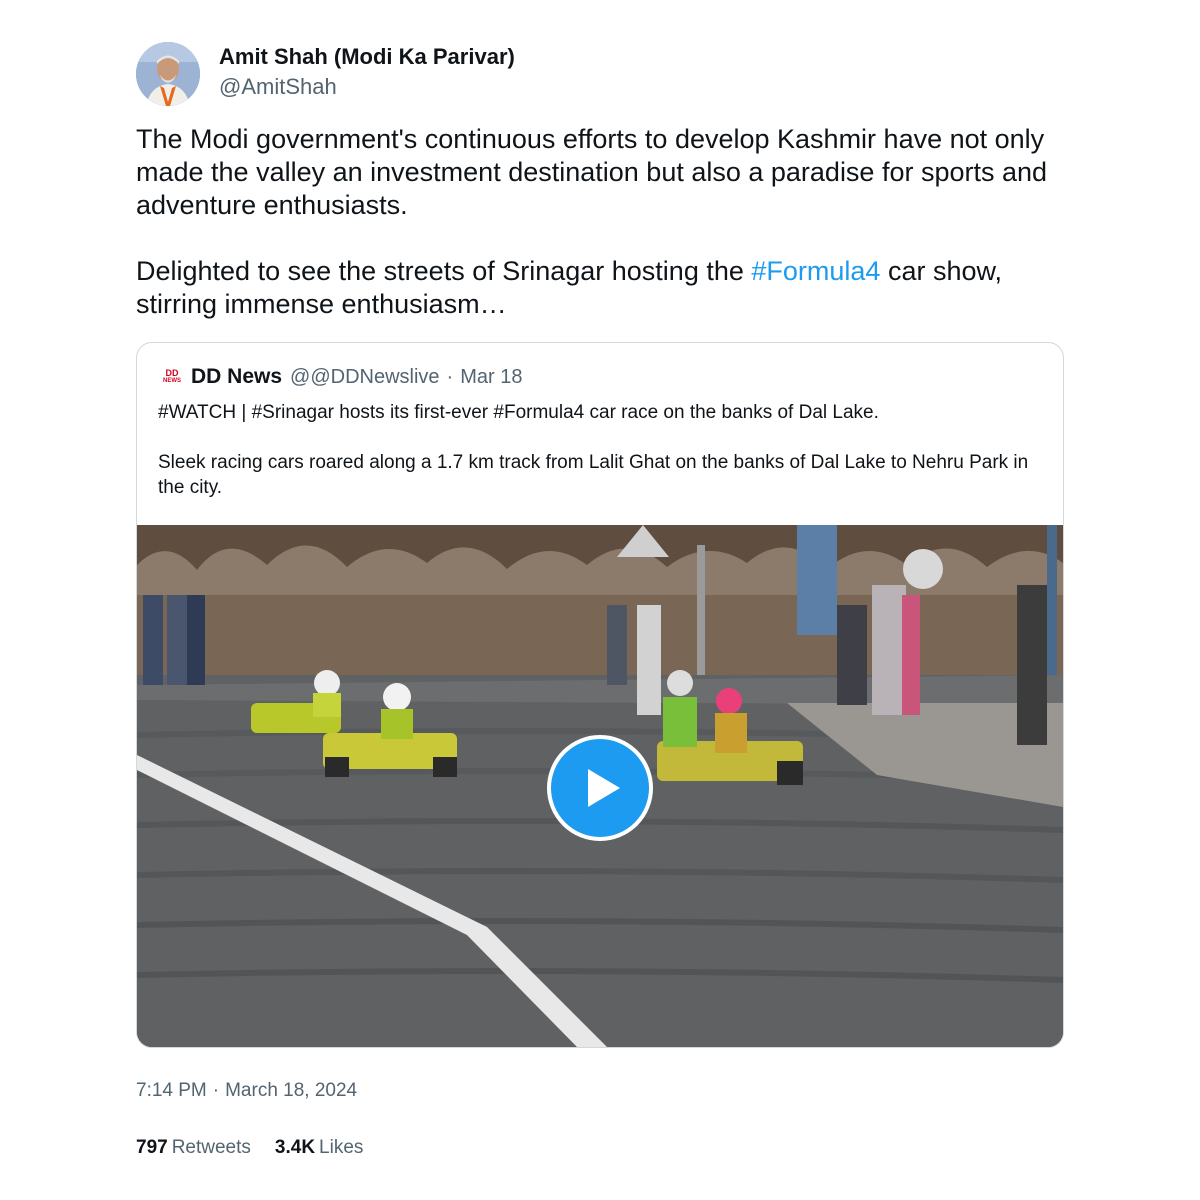 The height and width of the screenshot is (1200, 1200). I want to click on engagement-stats: 797 Retweets 3.4K Likes, so click(261, 1148).